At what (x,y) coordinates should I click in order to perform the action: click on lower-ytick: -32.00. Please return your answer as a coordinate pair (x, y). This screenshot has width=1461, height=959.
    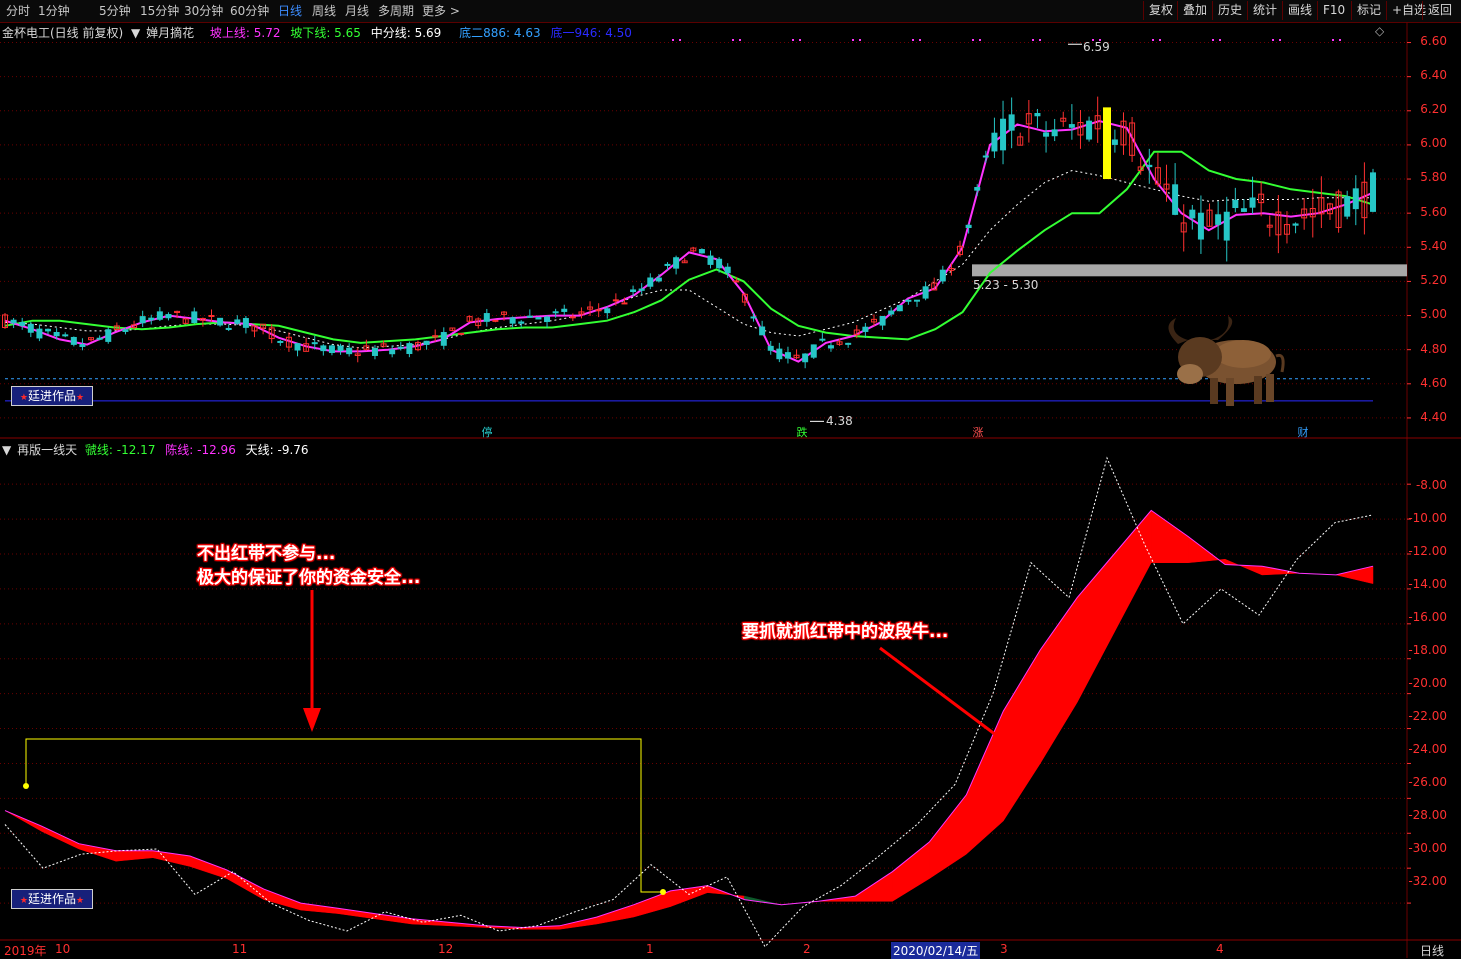
    Looking at the image, I should click on (1427, 881).